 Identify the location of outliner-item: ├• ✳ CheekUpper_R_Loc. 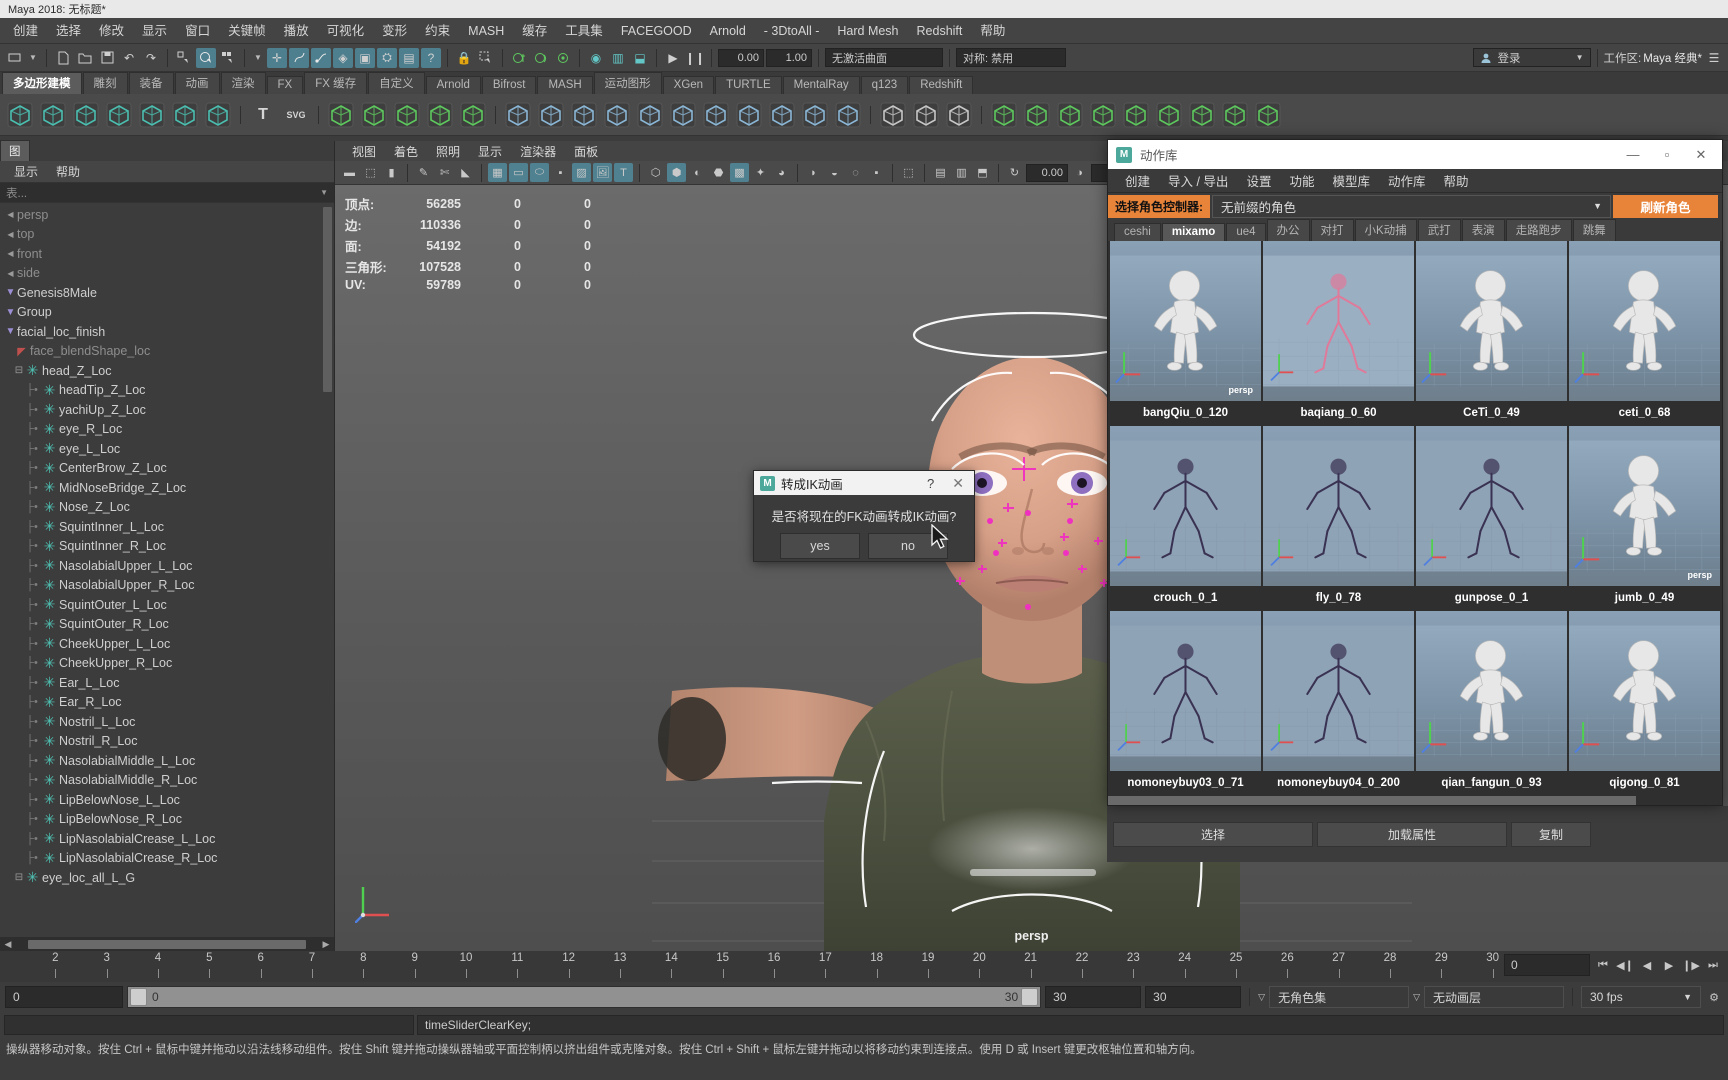
(167, 664).